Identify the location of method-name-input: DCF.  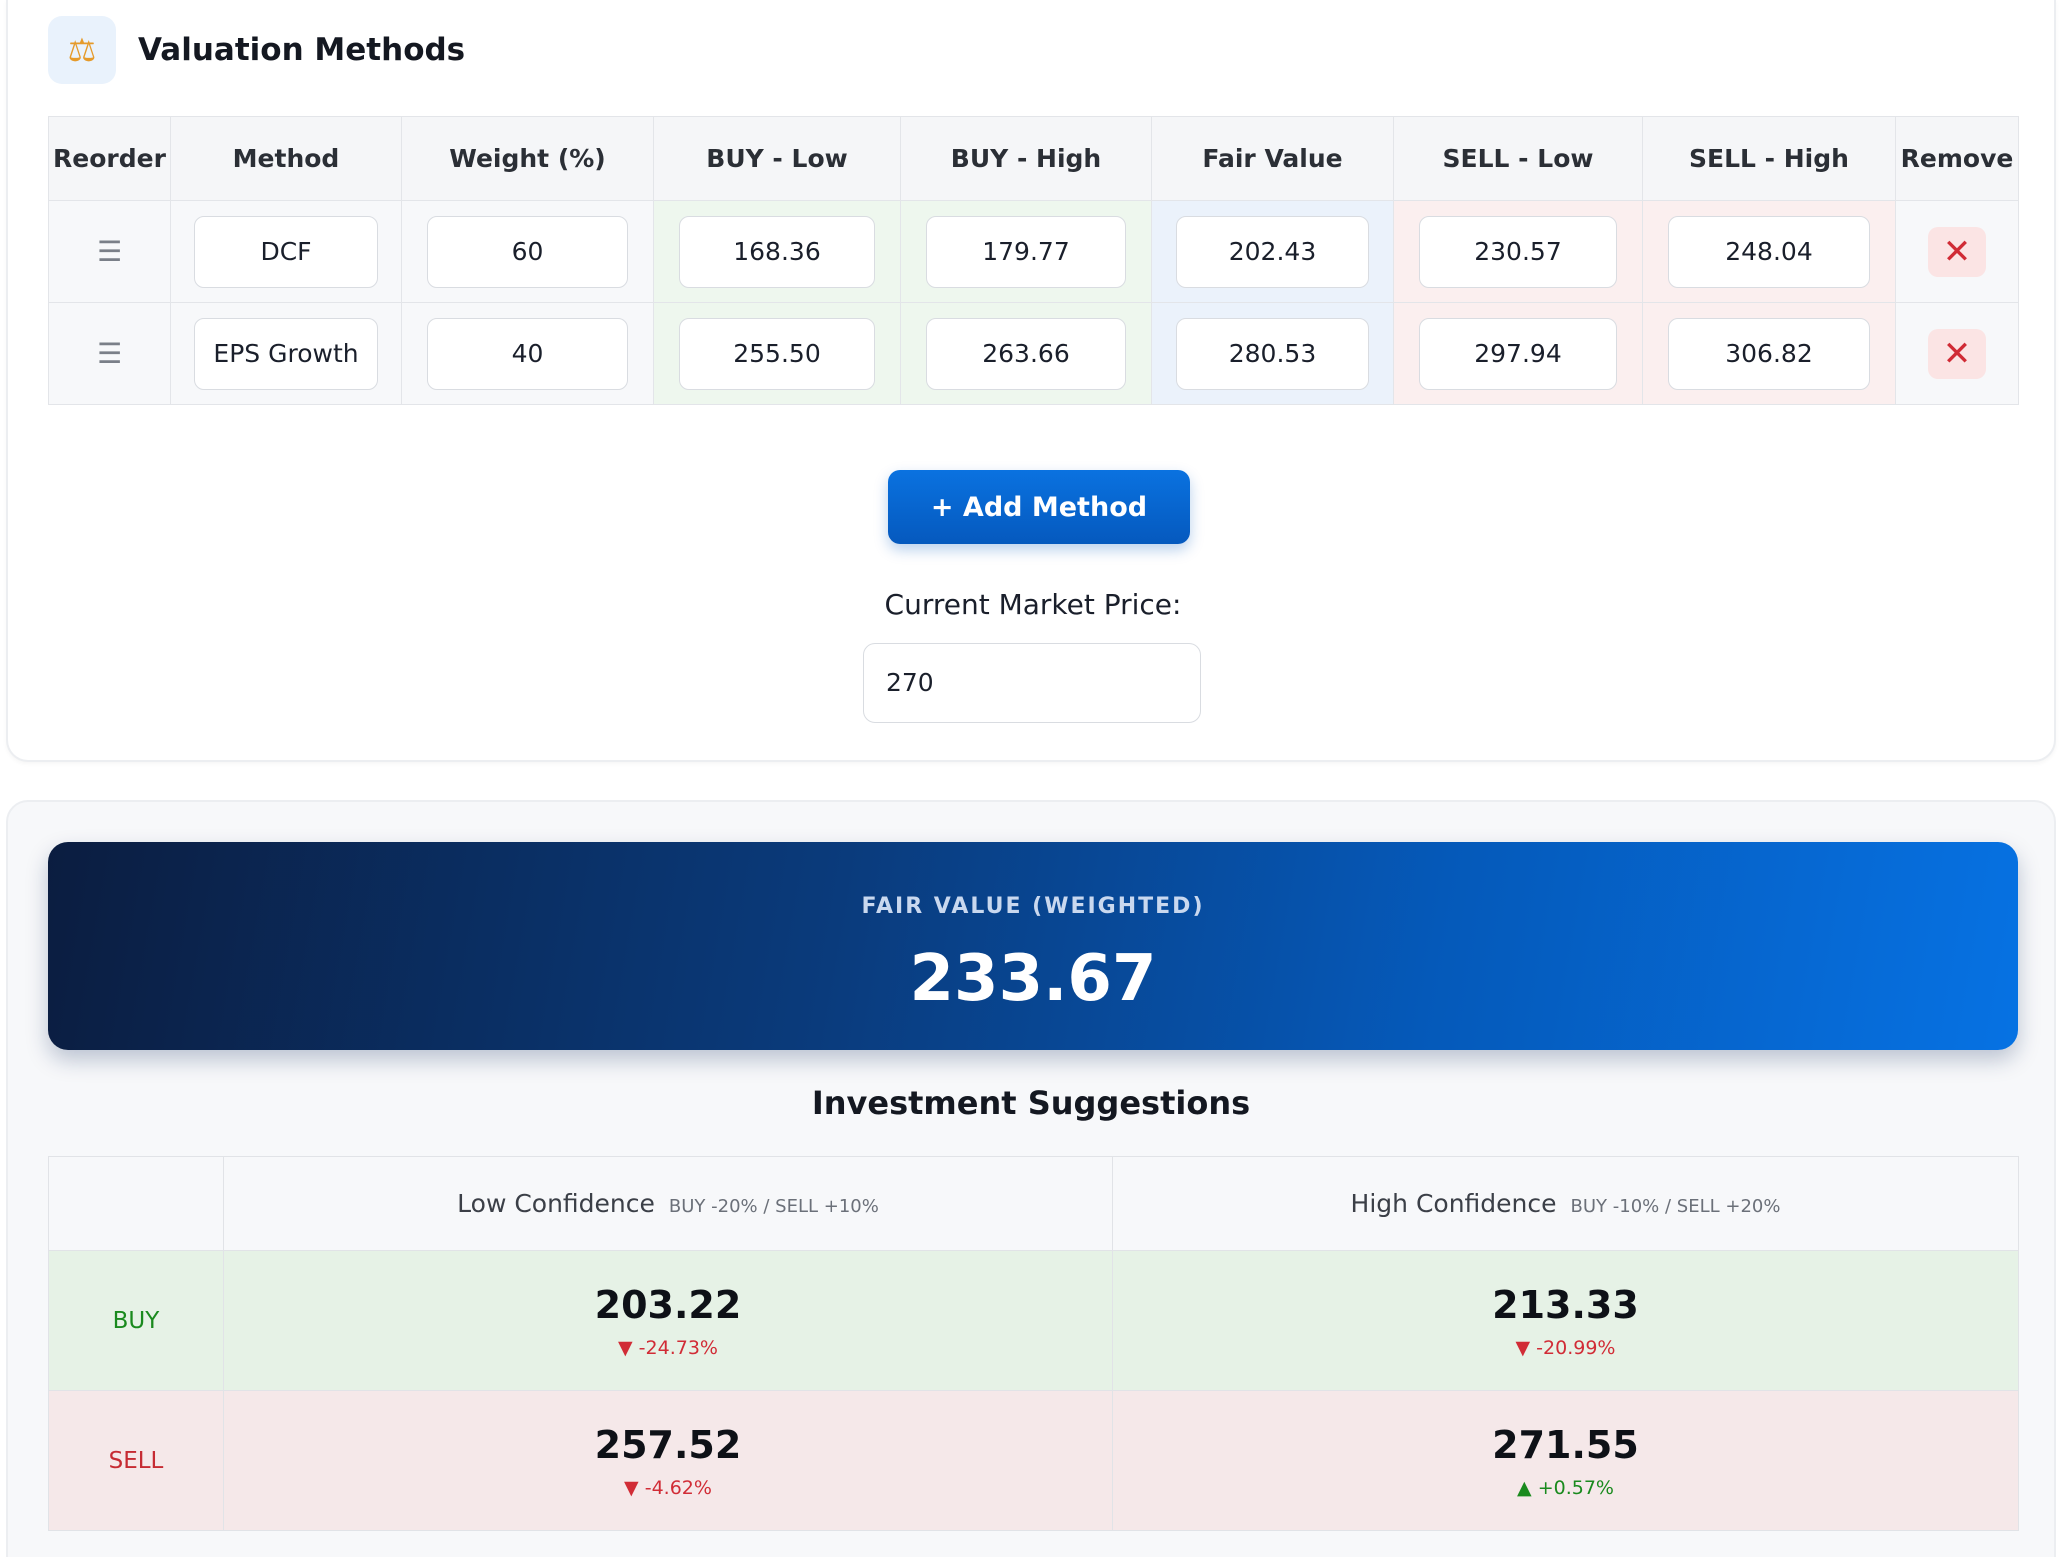
(286, 251).